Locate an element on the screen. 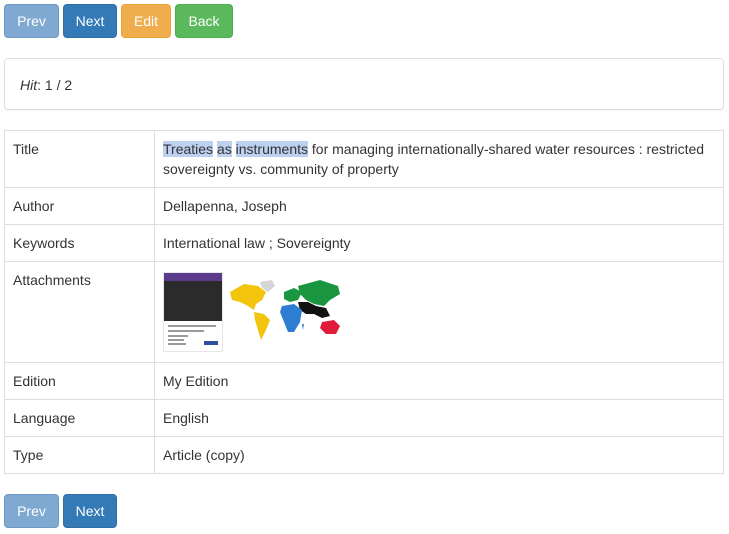 The width and height of the screenshot is (729, 534). author-row: Author Dellapenna, Joseph is located at coordinates (364, 206).